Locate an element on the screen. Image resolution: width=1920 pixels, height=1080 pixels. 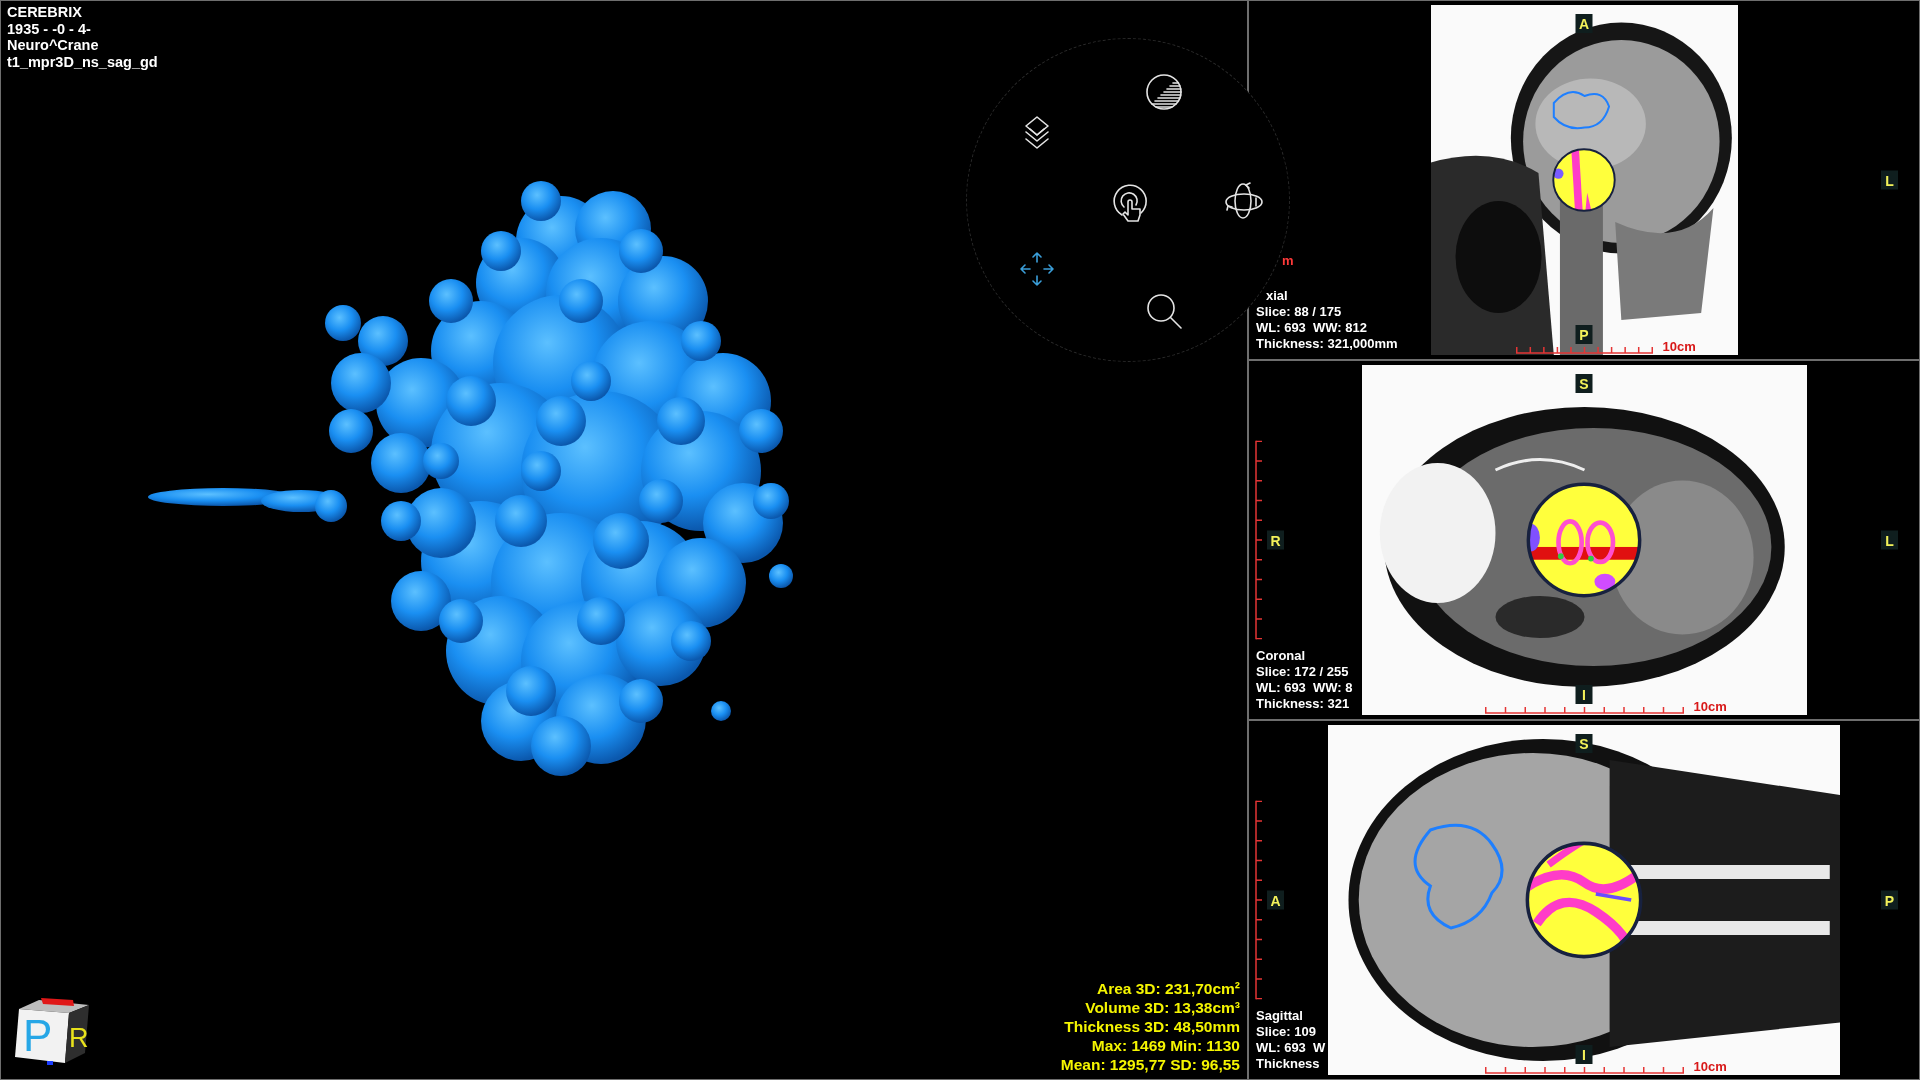
image-info-text: Slice: 88 / 175 is located at coordinates (1299, 312).